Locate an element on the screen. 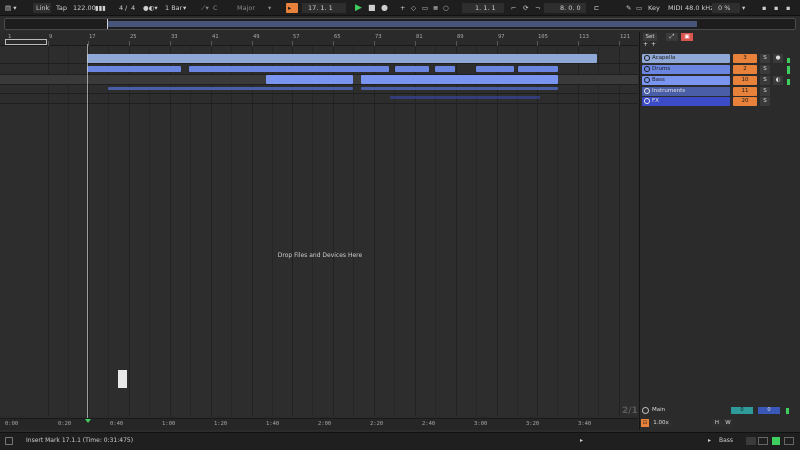 The height and width of the screenshot is (450, 800). track-header-fx: FX 20 S is located at coordinates (720, 102).